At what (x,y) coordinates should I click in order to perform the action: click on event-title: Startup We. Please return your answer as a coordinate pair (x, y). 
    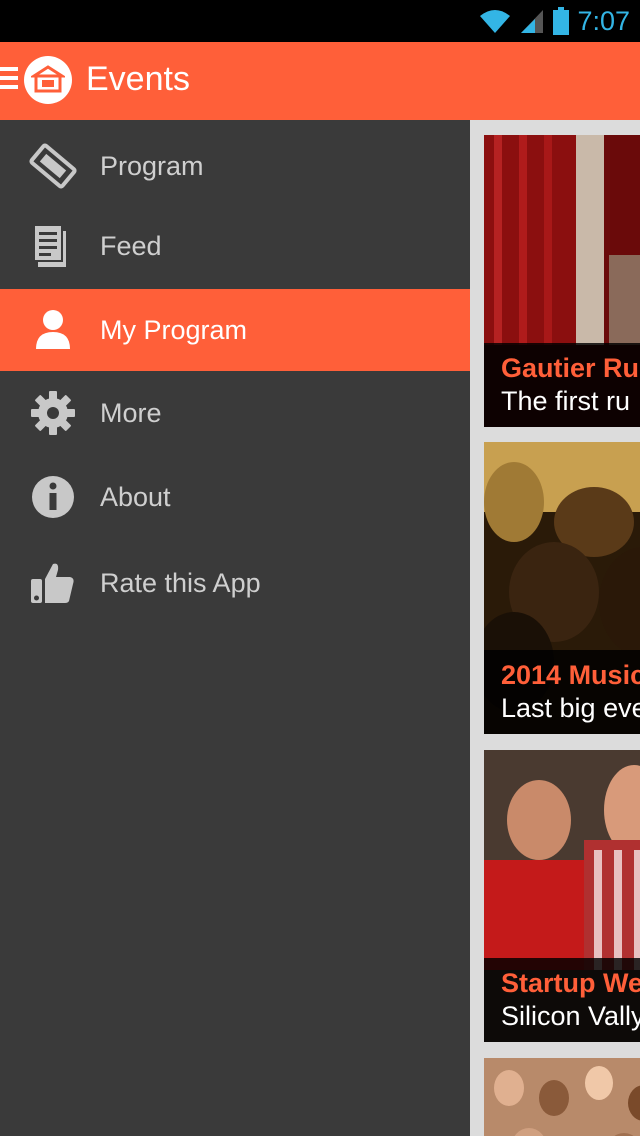
    Looking at the image, I should click on (570, 983).